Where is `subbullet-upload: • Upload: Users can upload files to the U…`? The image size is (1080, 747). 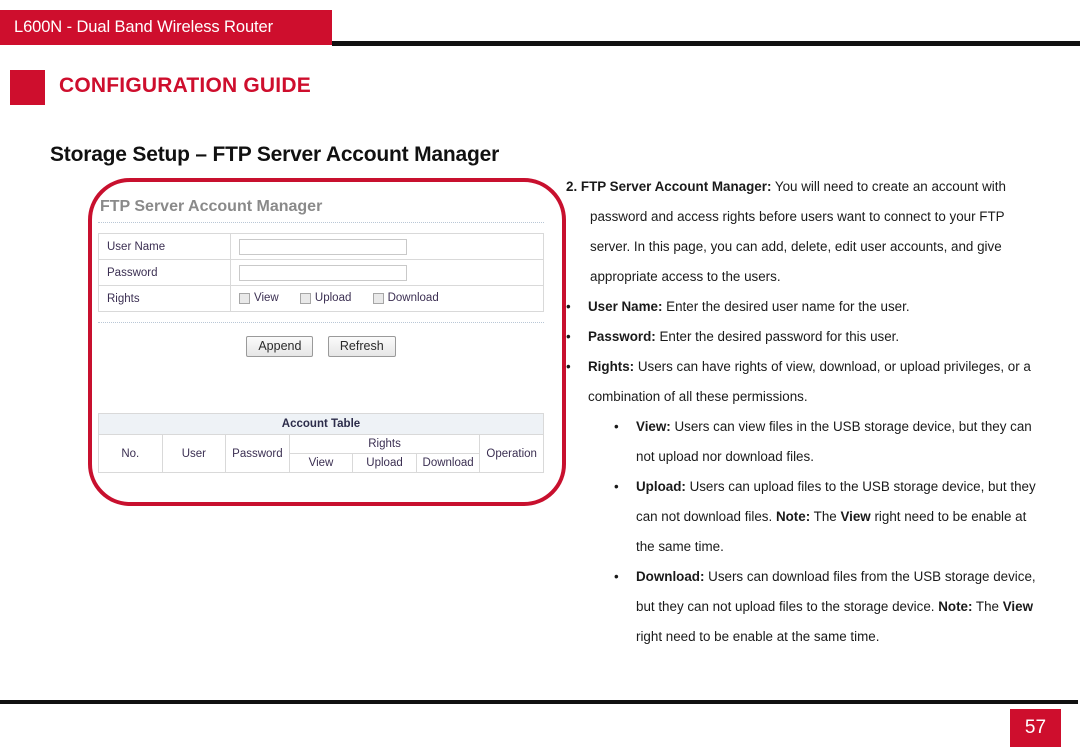
subbullet-upload: • Upload: Users can upload files to the U… is located at coordinates (805, 517).